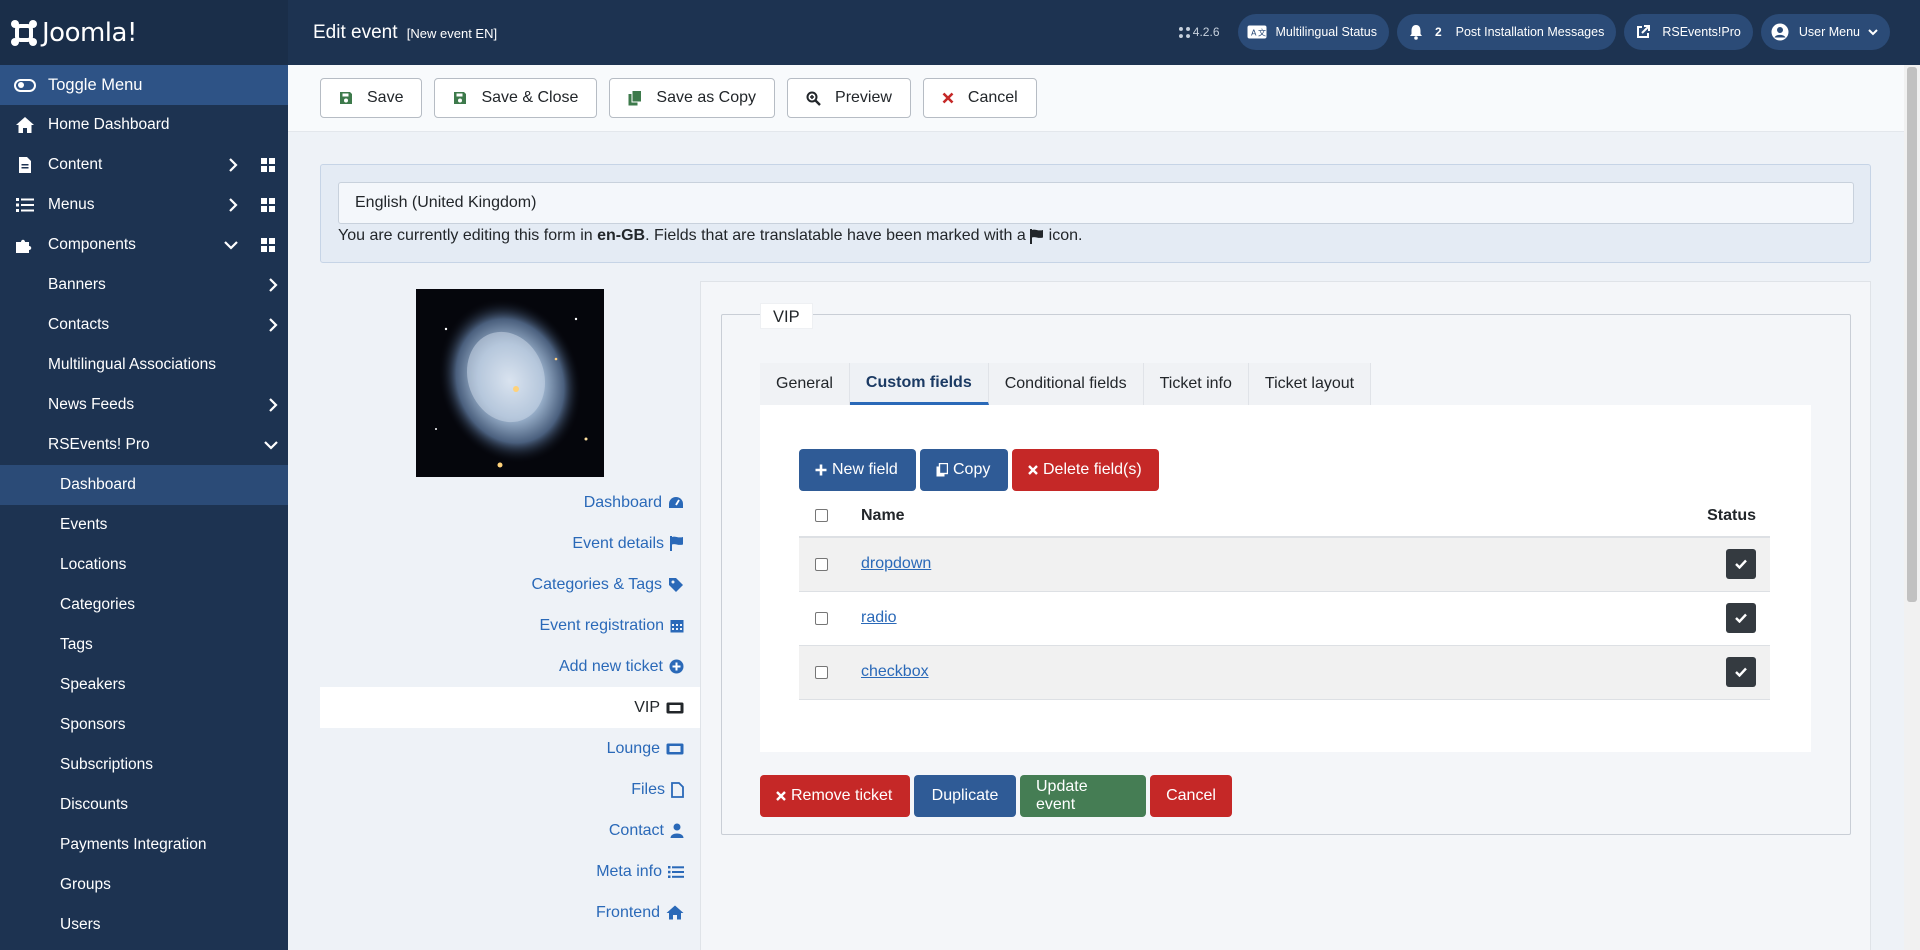 This screenshot has width=1920, height=950. I want to click on delete-fields-button: Delete field(s), so click(1085, 470).